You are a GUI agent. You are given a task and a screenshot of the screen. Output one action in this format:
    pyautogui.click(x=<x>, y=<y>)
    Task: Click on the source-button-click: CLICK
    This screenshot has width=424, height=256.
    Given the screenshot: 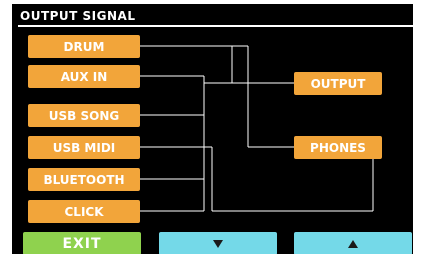 What is the action you would take?
    pyautogui.click(x=84, y=211)
    